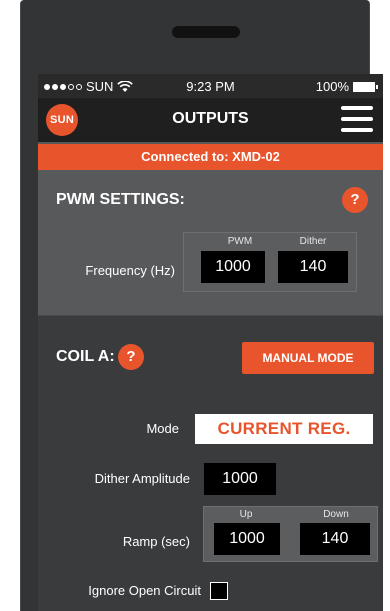  Describe the element at coordinates (219, 591) in the screenshot. I see `ignore-open-circuit-checkbox` at that location.